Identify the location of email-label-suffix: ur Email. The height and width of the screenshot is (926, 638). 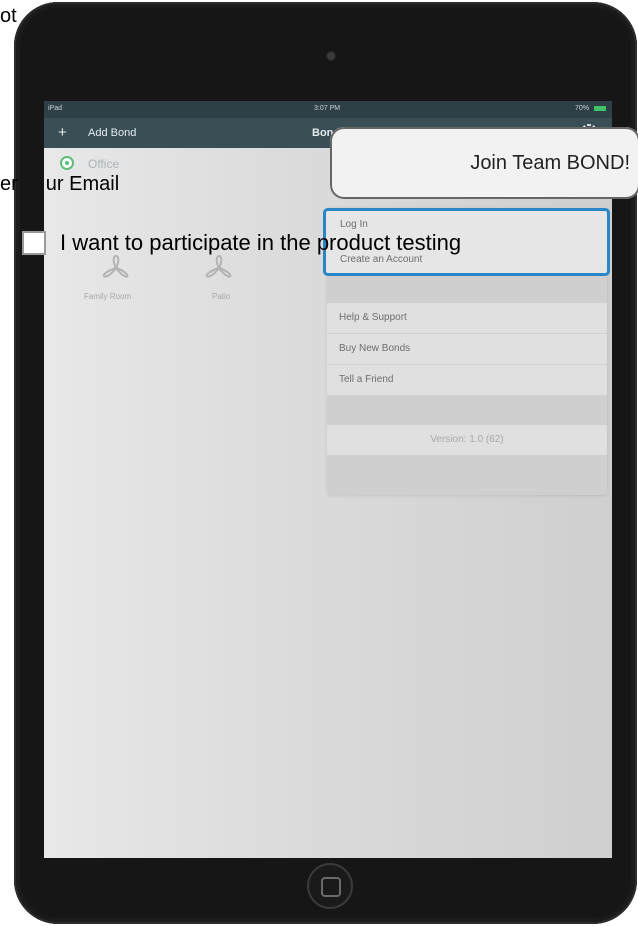
(82, 184).